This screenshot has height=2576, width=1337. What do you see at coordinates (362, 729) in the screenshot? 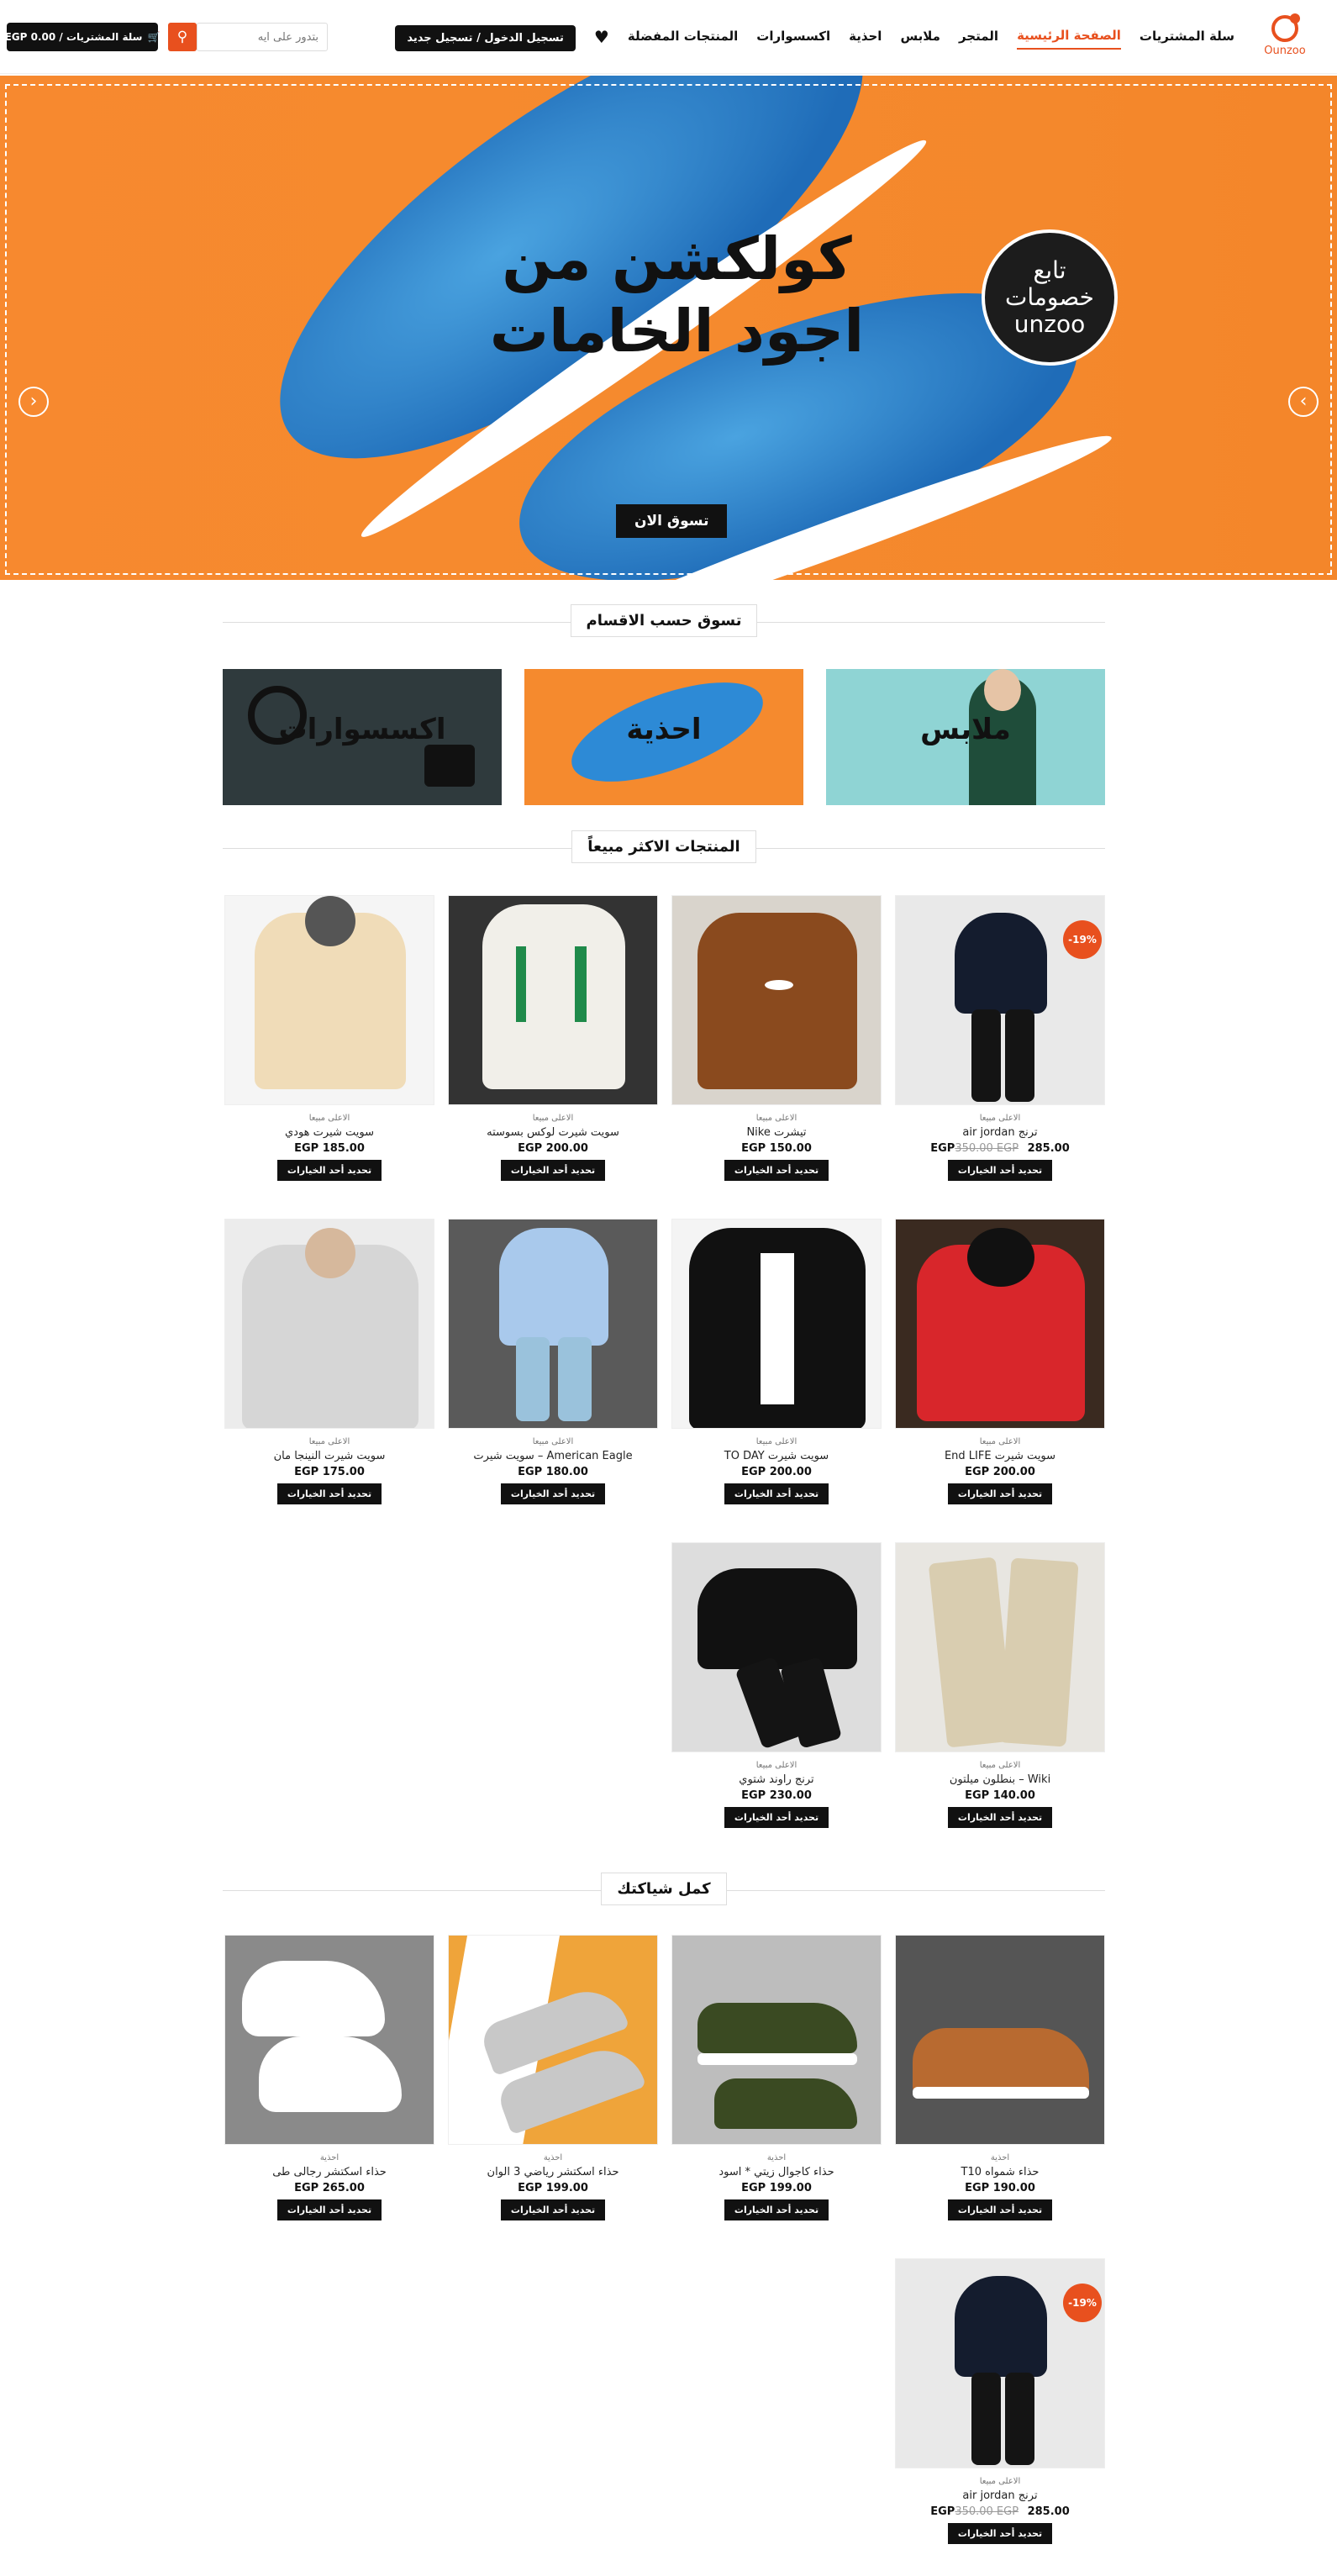
I see `category-label: اكسسوارات` at bounding box center [362, 729].